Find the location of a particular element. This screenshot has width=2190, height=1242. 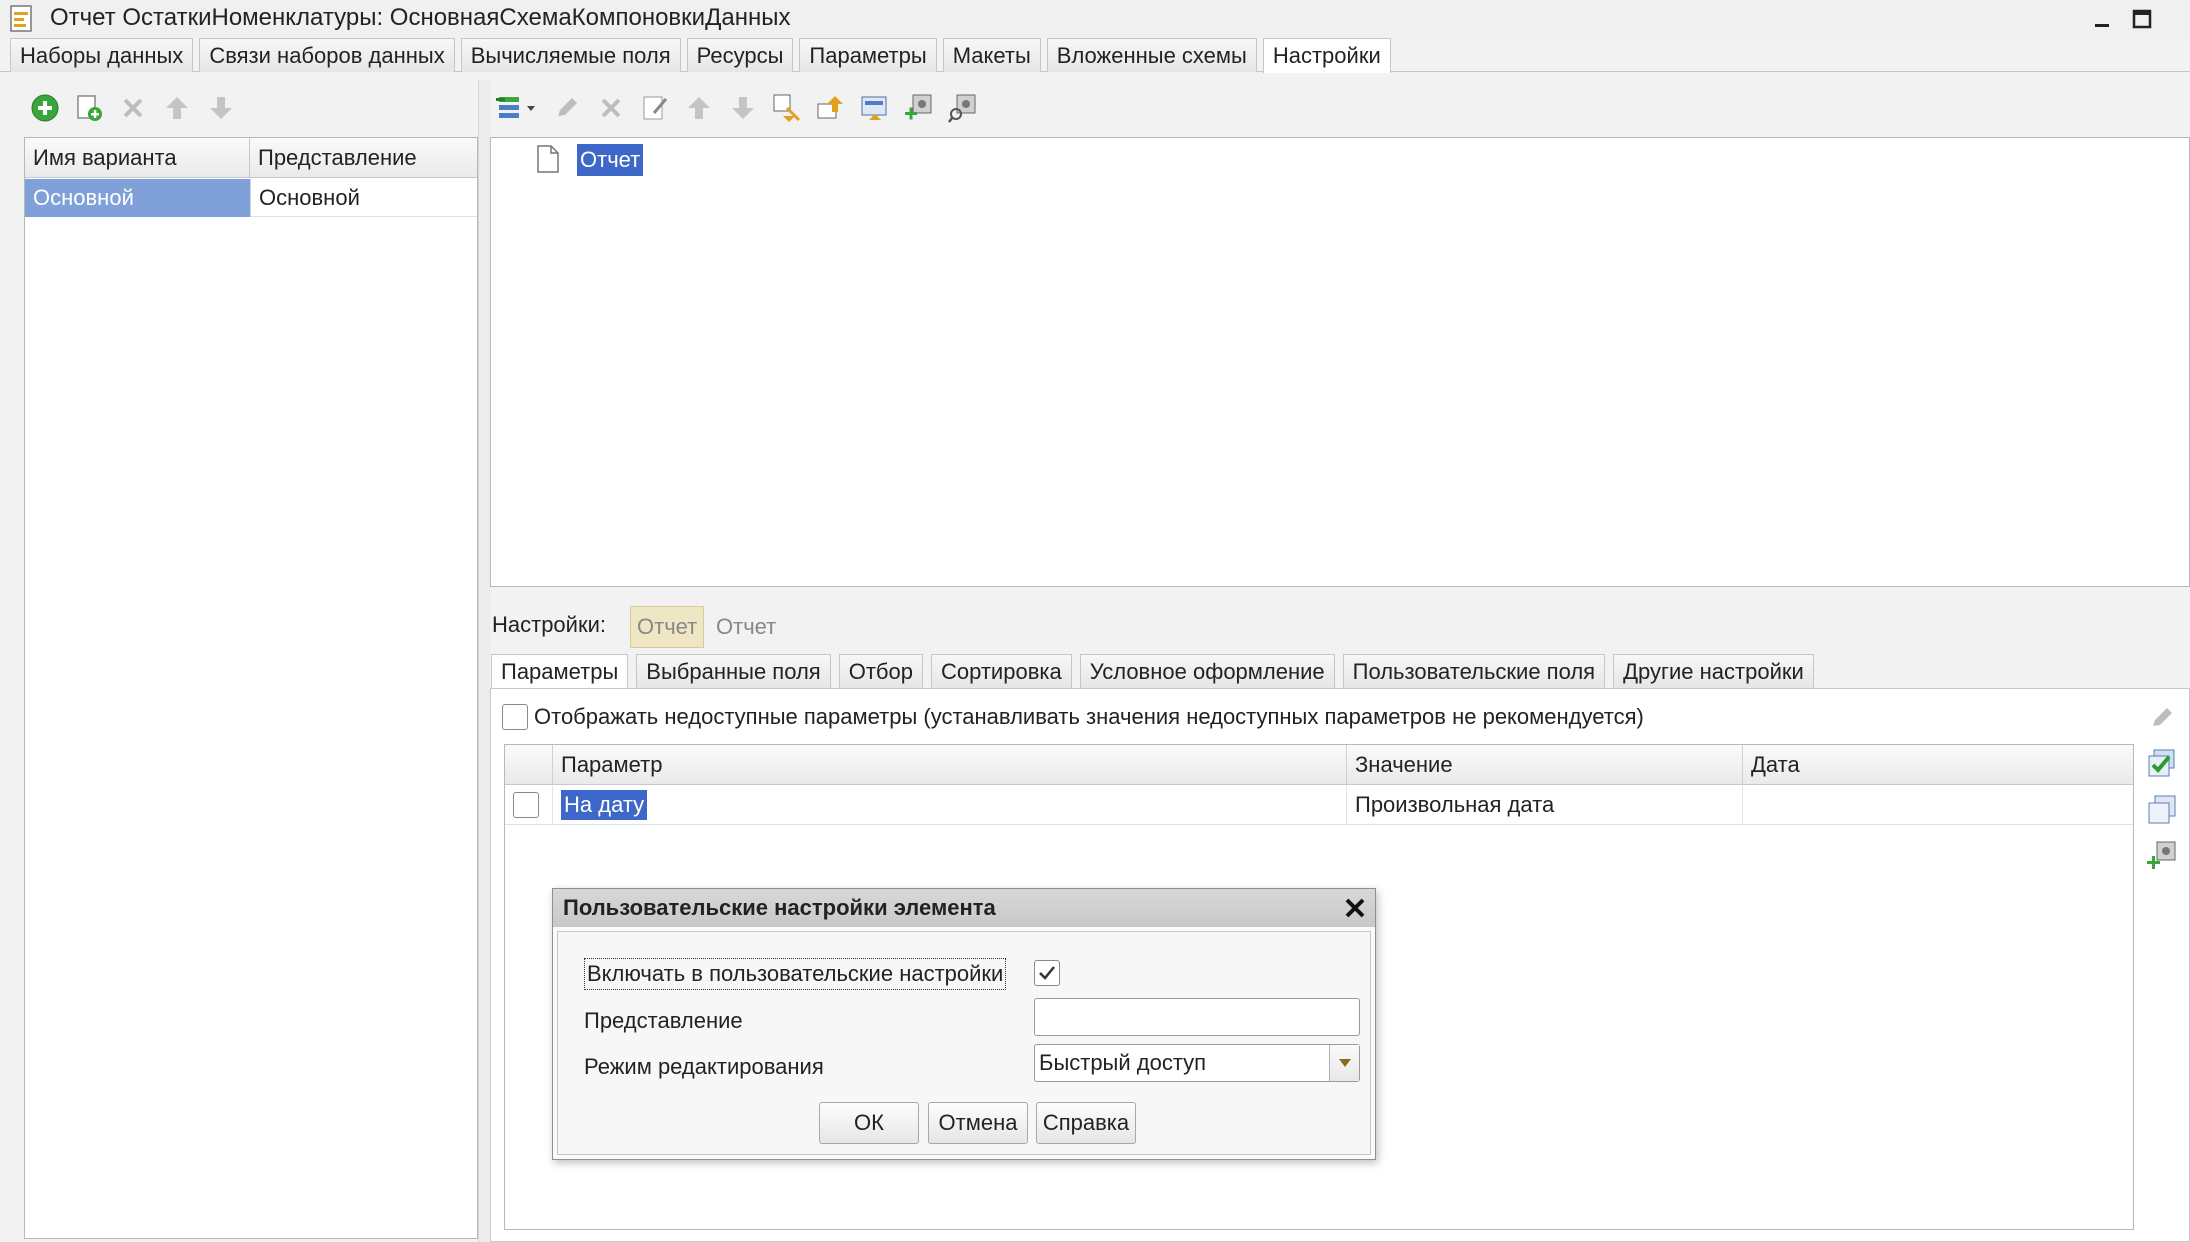

move-level-up-button is located at coordinates (787, 108).